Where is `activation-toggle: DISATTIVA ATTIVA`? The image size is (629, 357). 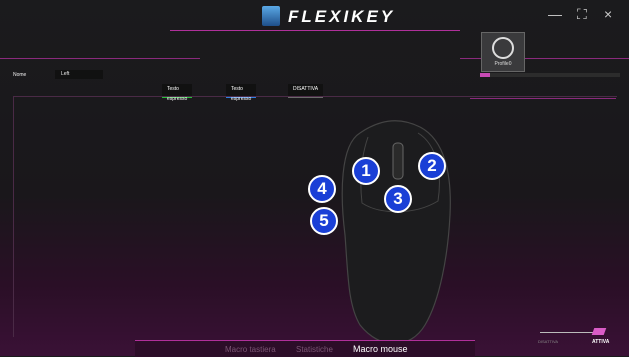
activation-toggle: DISATTIVA ATTIVA is located at coordinates (575, 338).